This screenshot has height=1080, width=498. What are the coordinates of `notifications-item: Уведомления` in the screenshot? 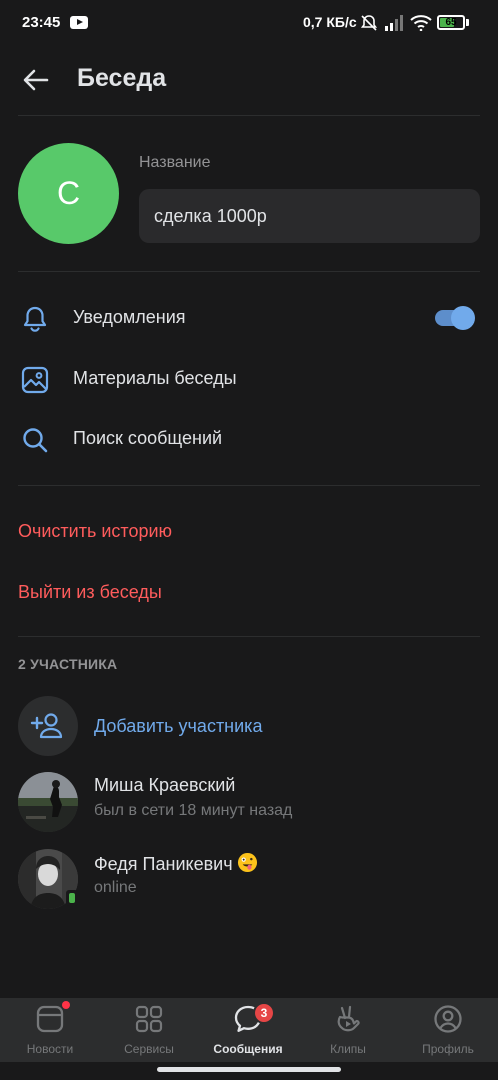 It's located at (249, 318).